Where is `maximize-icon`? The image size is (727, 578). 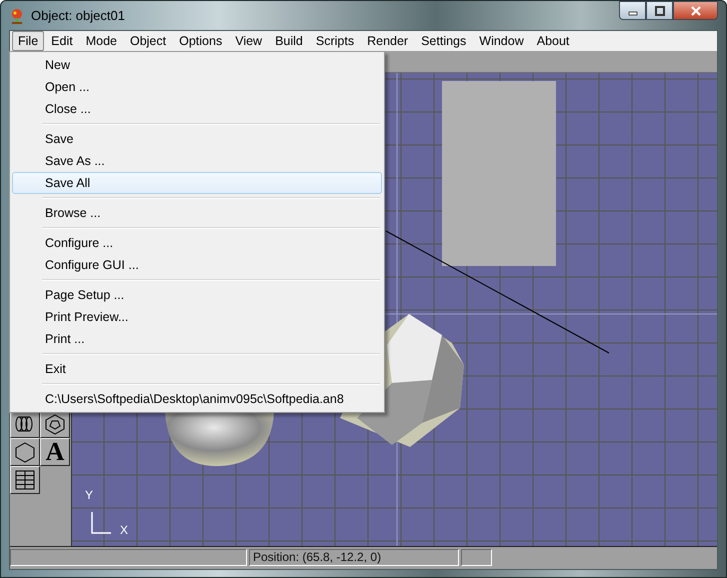 maximize-icon is located at coordinates (659, 11).